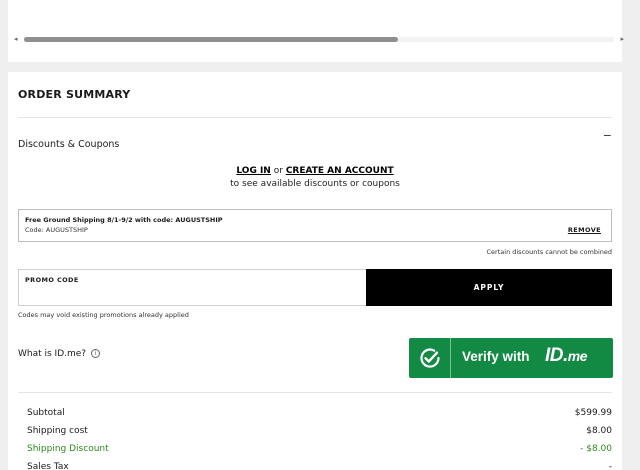  I want to click on create-account-link: CREATE AN ACCOUNT, so click(340, 171).